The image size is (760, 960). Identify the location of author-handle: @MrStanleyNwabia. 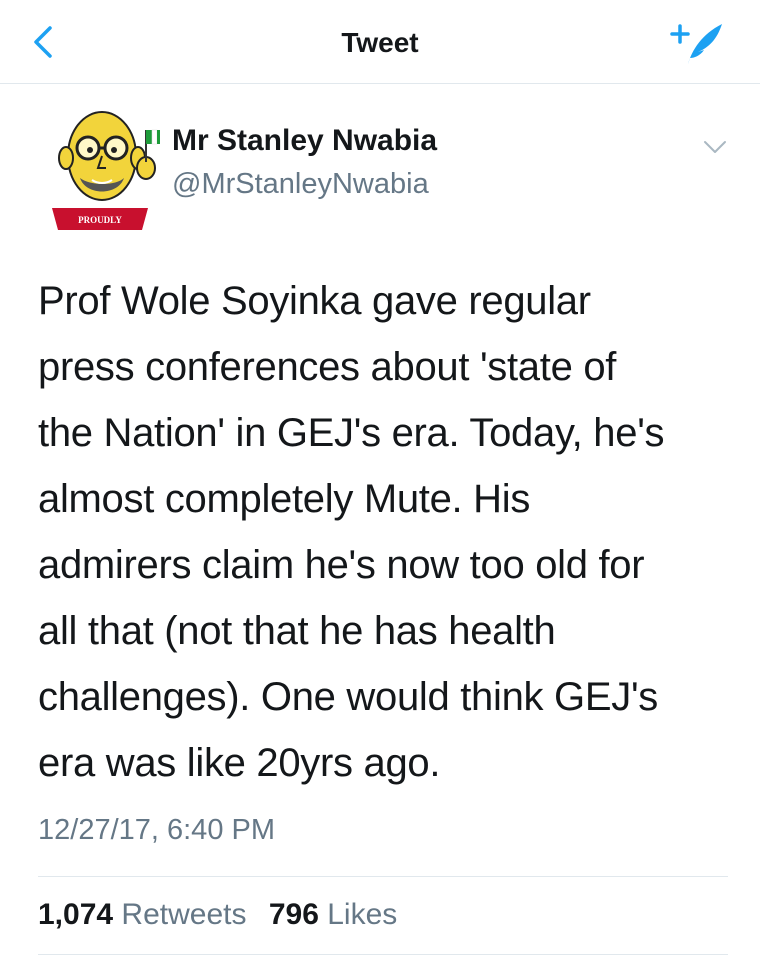
(300, 184).